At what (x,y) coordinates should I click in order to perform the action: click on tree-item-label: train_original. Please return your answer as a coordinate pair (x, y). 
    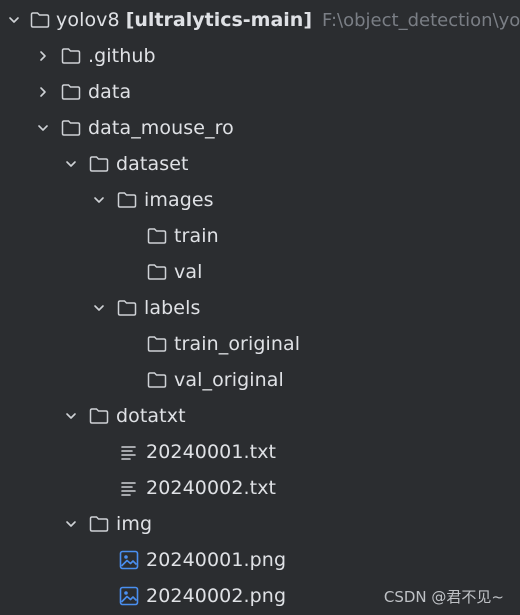
    Looking at the image, I should click on (237, 344).